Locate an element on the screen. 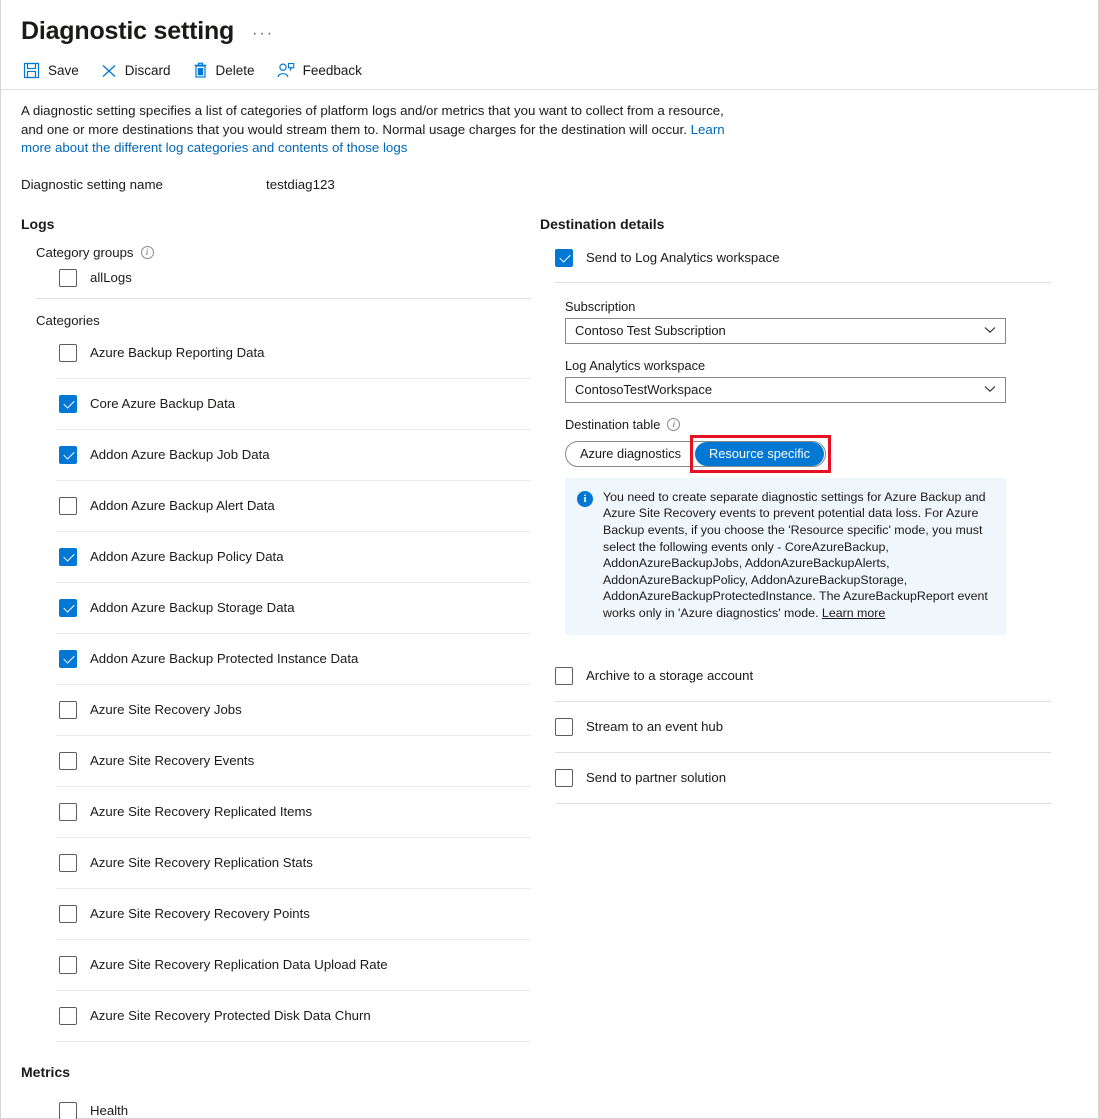 This screenshot has height=1119, width=1099. checkbox-label: Azure Site Recovery Replicated Items is located at coordinates (201, 812).